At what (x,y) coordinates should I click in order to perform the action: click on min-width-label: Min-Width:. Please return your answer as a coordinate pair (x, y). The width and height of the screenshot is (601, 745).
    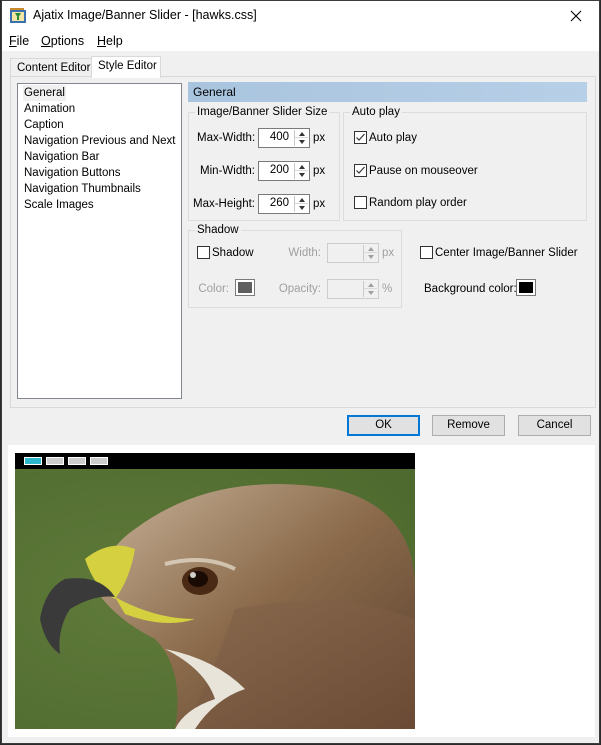
    Looking at the image, I should click on (227, 171).